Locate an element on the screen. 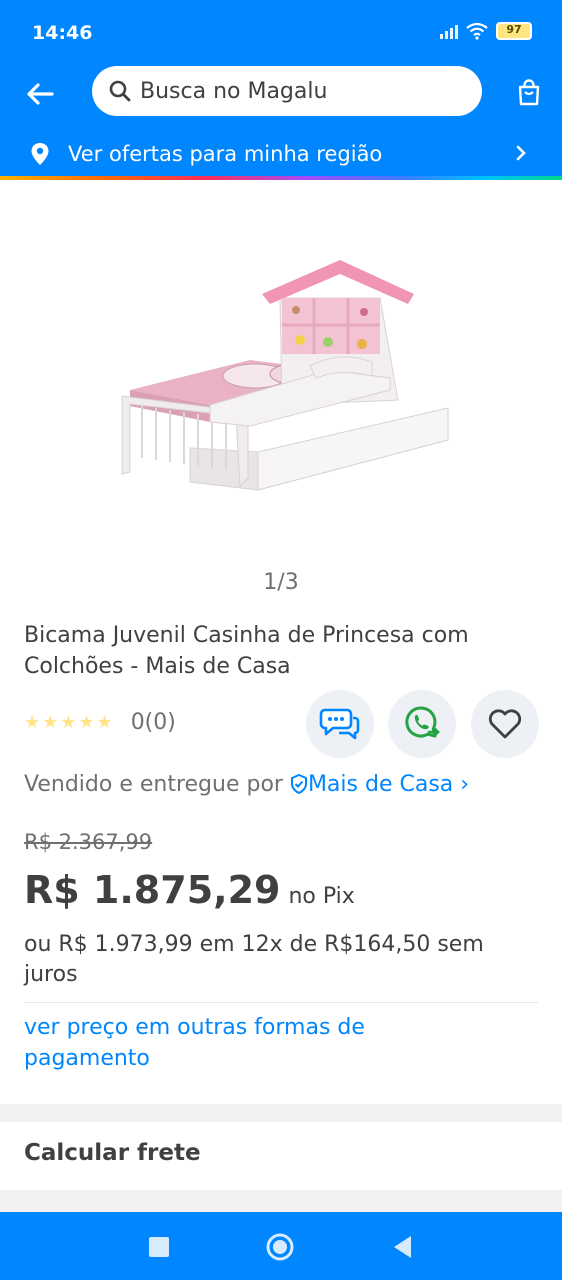 This screenshot has height=1280, width=562. divider is located at coordinates (281, 1002).